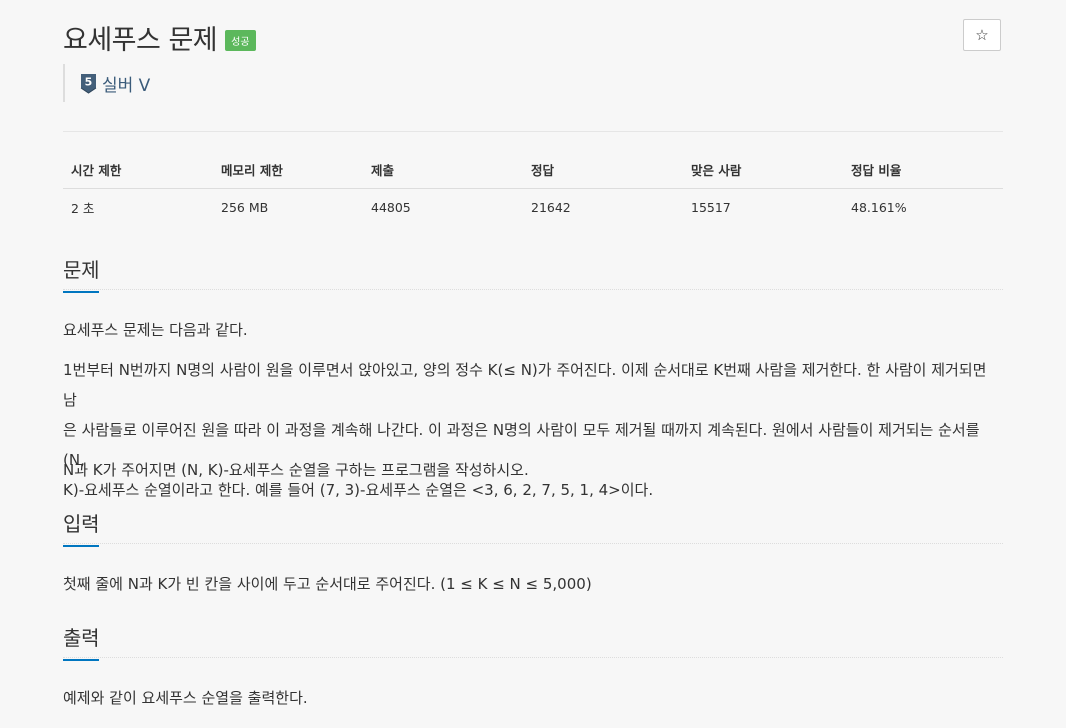 This screenshot has width=1066, height=728. Describe the element at coordinates (603, 169) in the screenshot. I see `header-accepted: 정답` at that location.